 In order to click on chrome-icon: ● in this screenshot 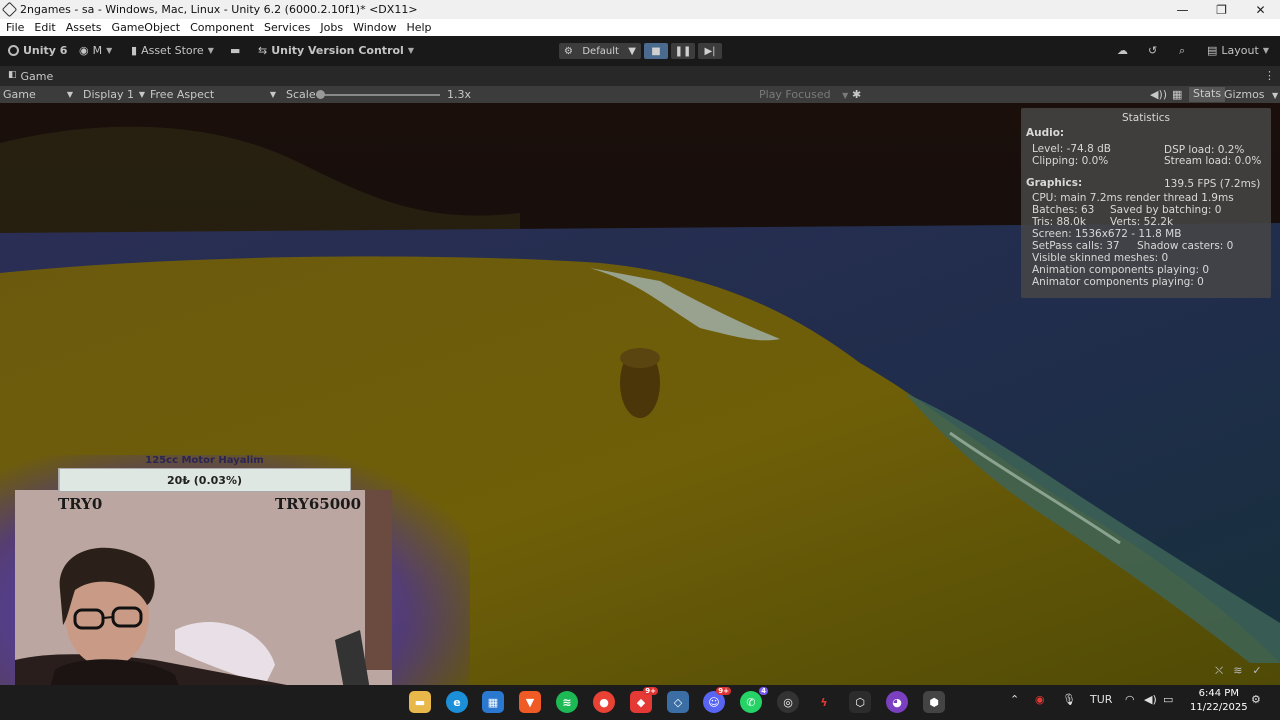, I will do `click(604, 702)`.